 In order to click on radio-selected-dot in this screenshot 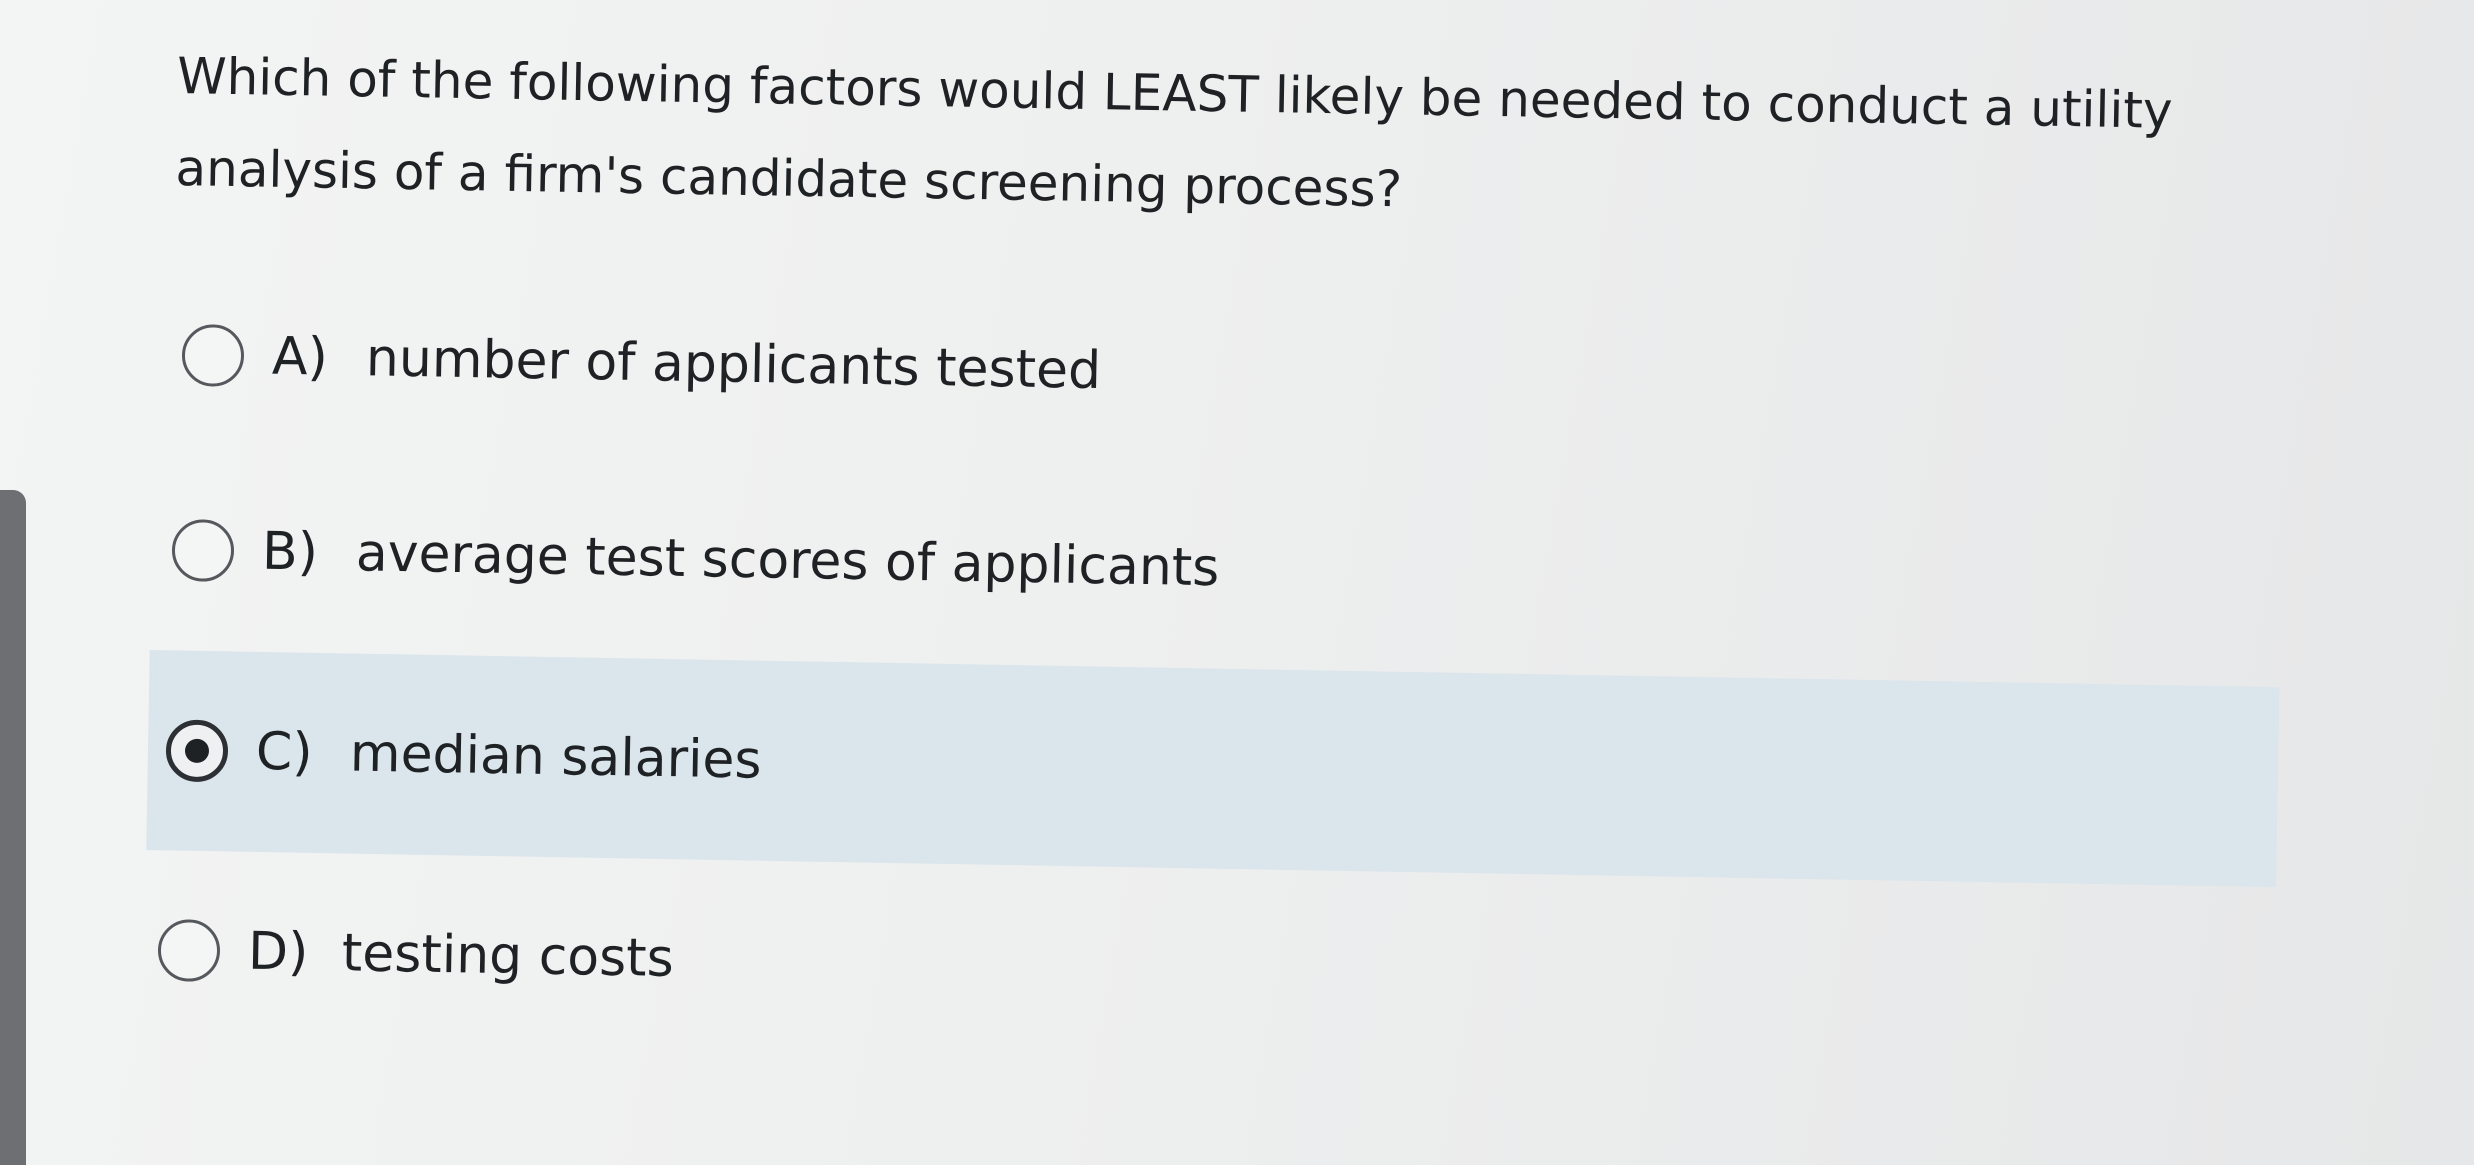, I will do `click(197, 751)`.